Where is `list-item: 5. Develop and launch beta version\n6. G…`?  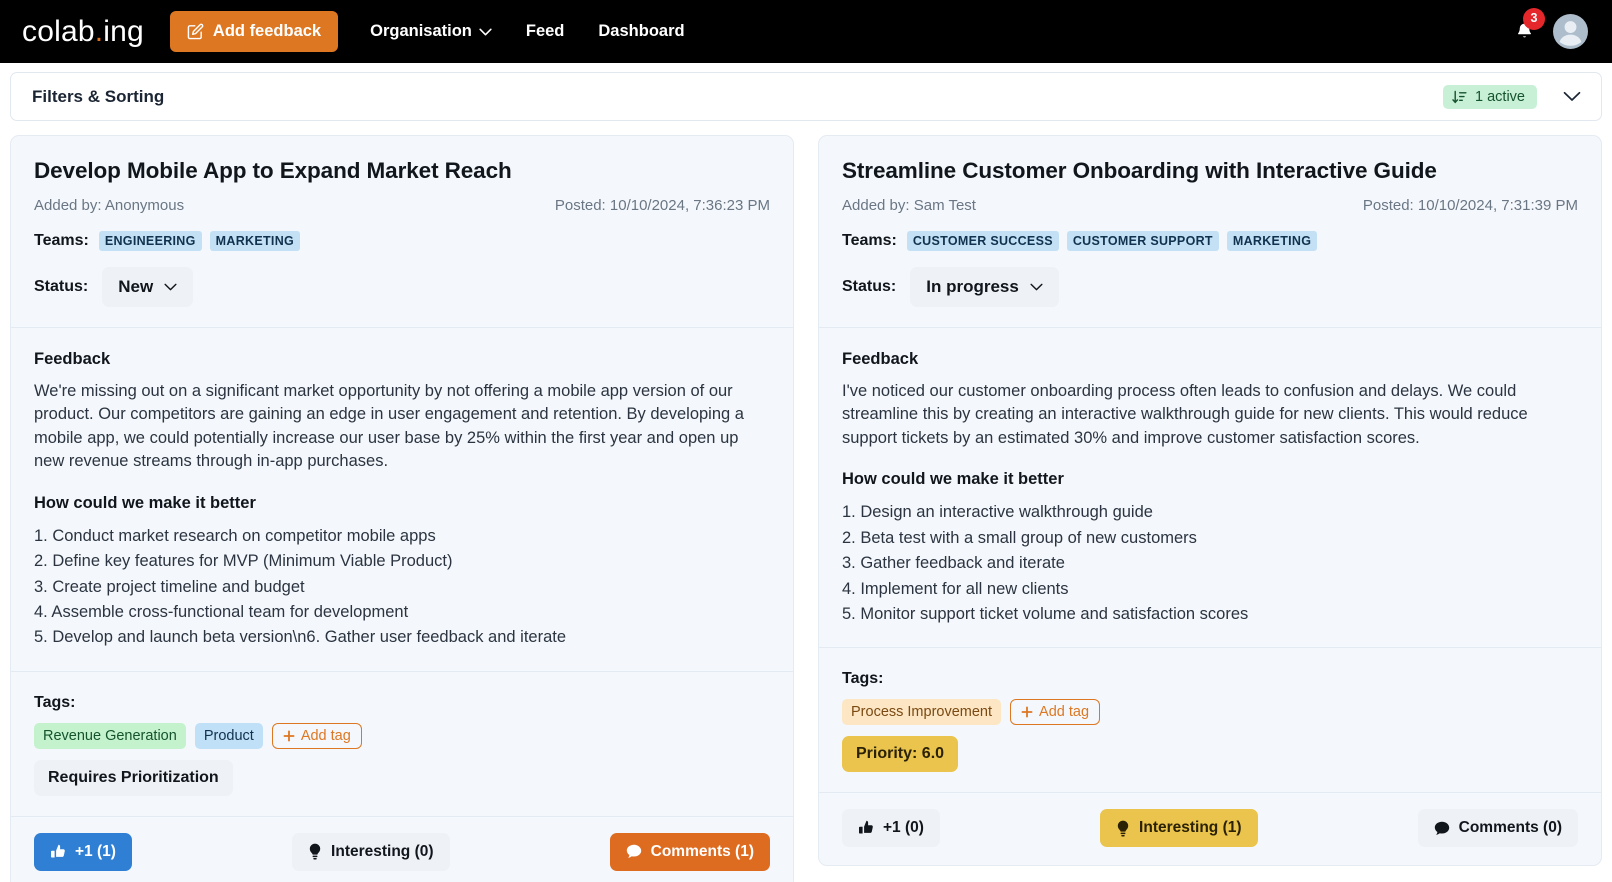
list-item: 5. Develop and launch beta version\n6. G… is located at coordinates (300, 637).